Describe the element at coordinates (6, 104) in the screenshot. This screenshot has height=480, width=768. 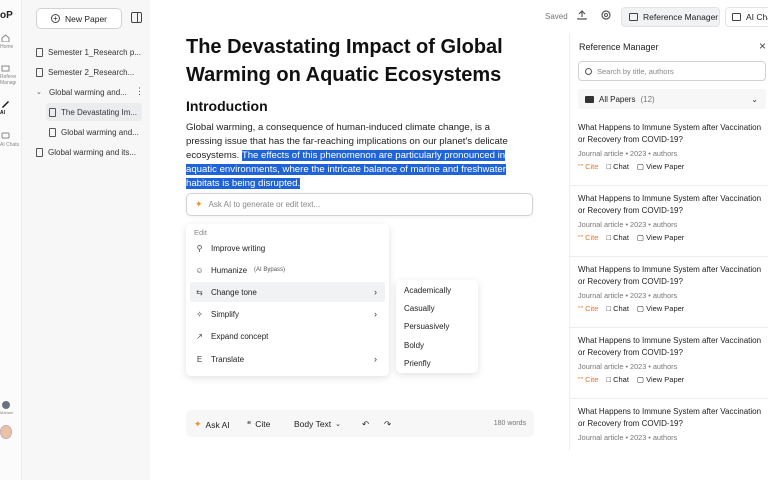
I see `pen-icon` at that location.